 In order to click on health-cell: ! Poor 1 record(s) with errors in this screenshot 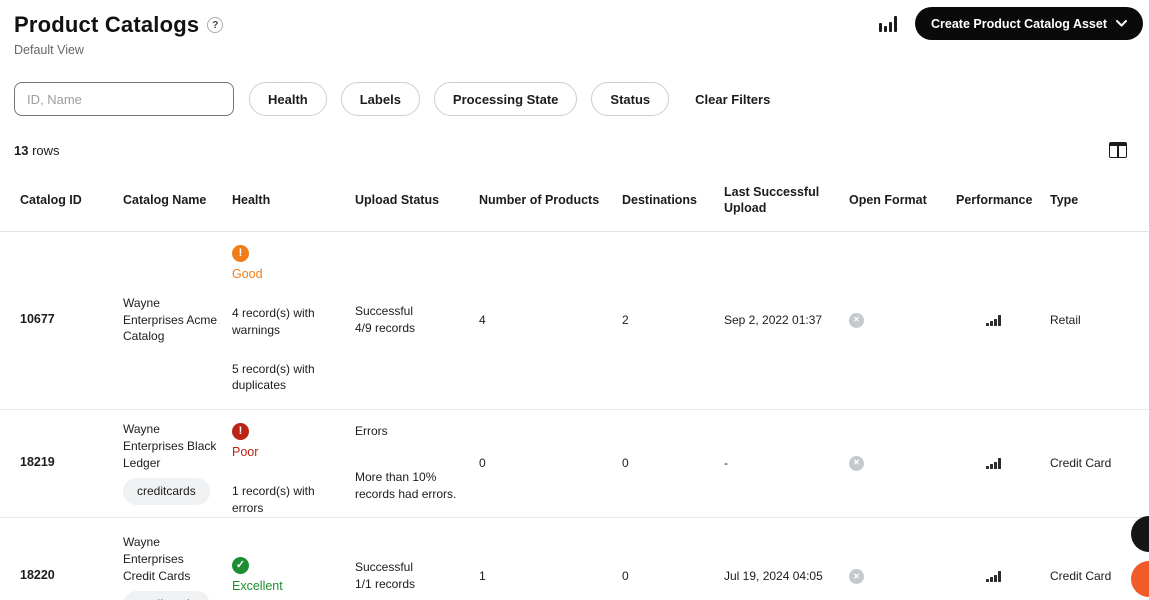, I will do `click(293, 463)`.